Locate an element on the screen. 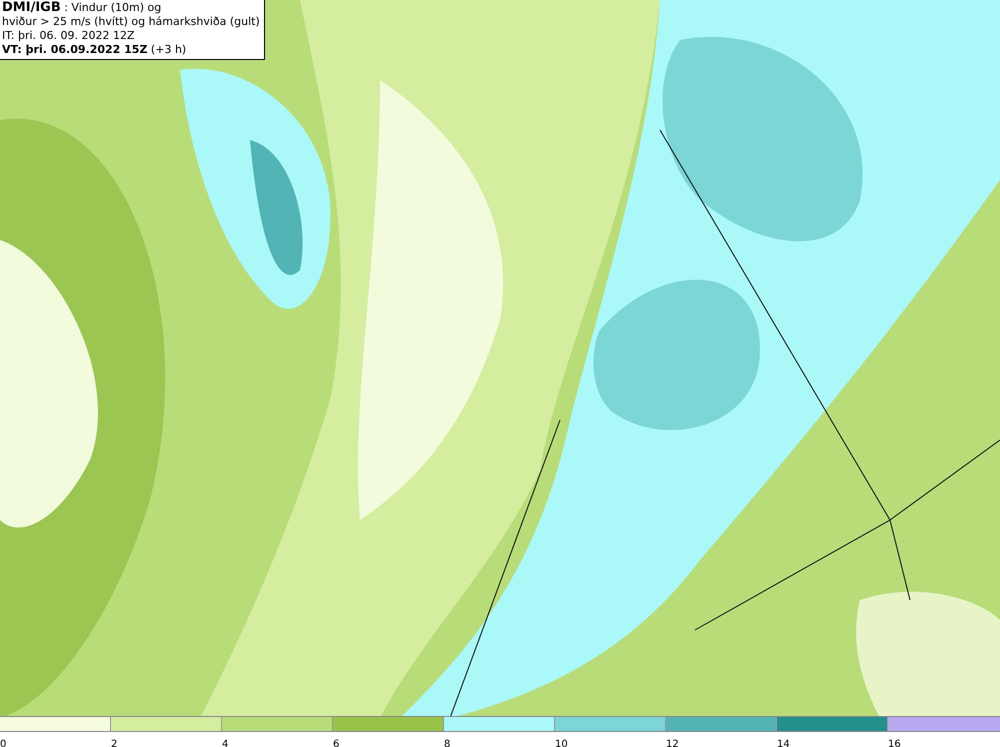 The image size is (1000, 747). scale-label: 16 is located at coordinates (894, 743).